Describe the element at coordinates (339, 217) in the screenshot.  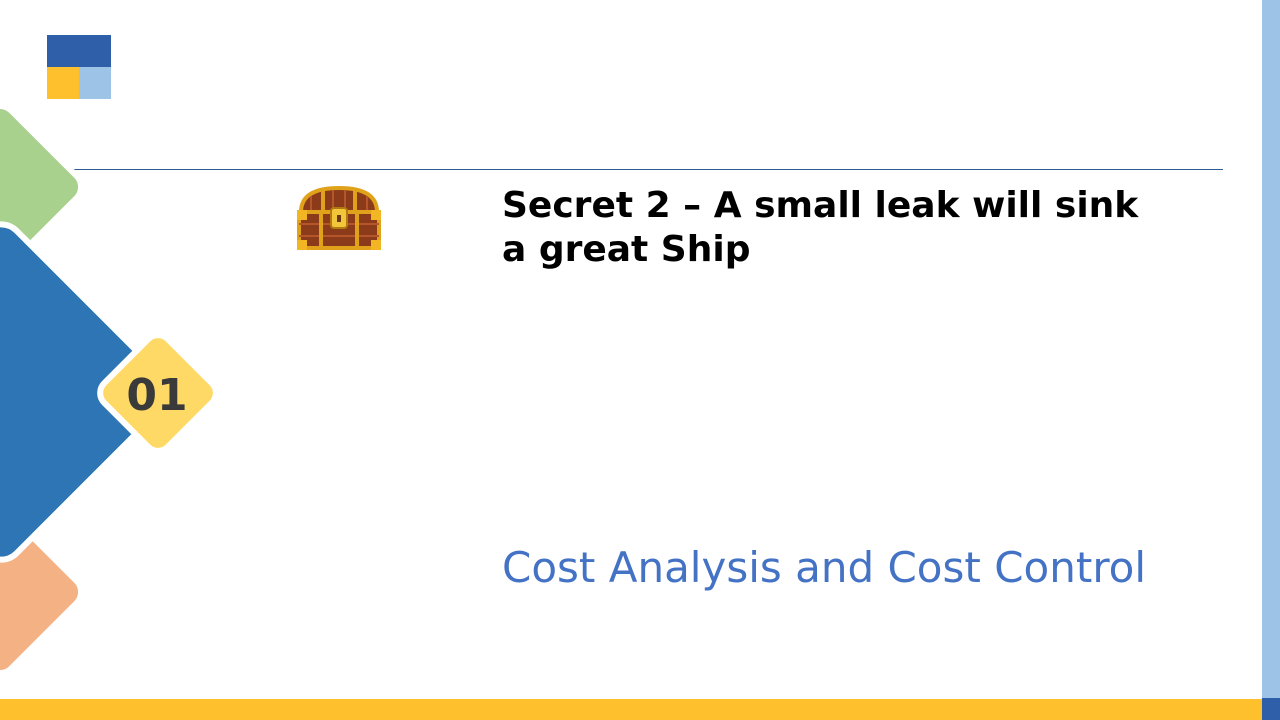
I see `treasure-chest-icon` at that location.